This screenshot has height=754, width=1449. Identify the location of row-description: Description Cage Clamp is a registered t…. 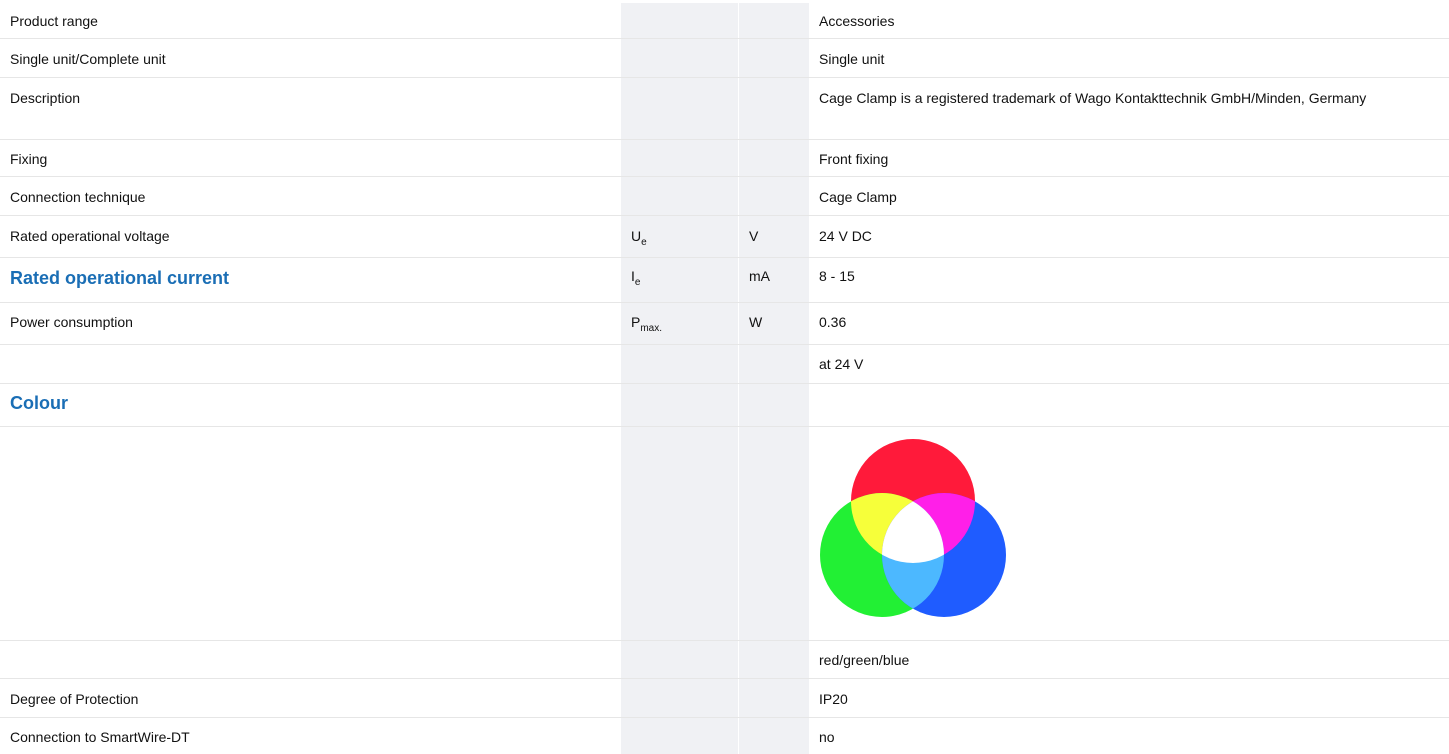
(724, 109).